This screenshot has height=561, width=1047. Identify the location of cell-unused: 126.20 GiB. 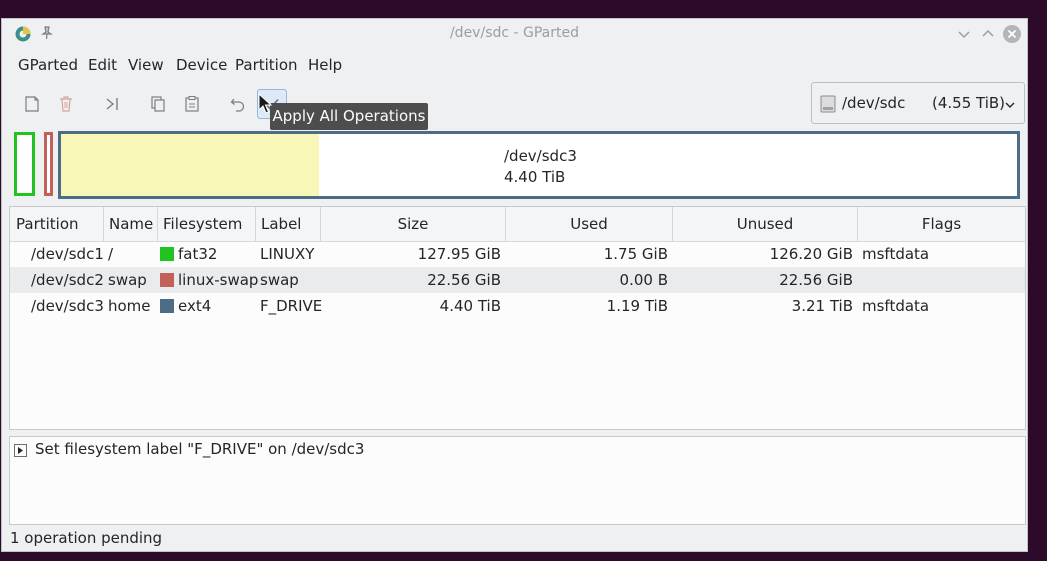
(811, 254).